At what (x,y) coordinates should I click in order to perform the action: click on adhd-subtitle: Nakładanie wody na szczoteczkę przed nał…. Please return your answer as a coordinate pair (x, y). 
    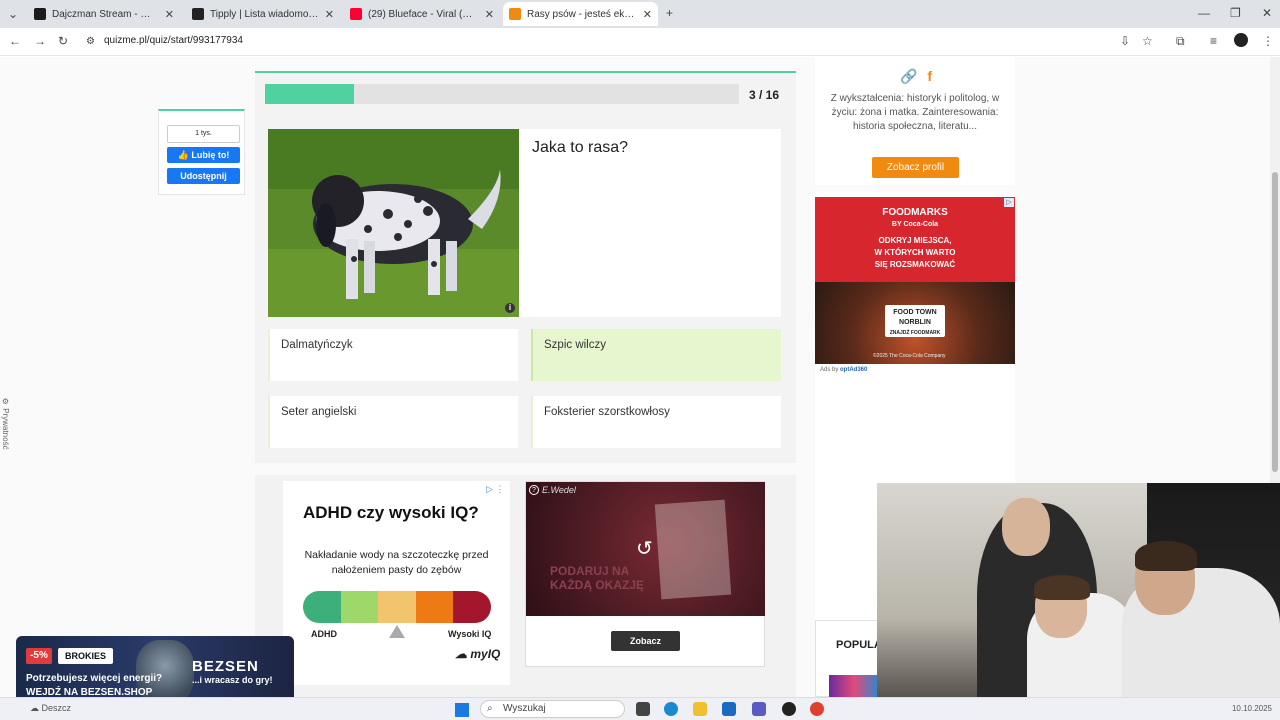
    Looking at the image, I should click on (396, 562).